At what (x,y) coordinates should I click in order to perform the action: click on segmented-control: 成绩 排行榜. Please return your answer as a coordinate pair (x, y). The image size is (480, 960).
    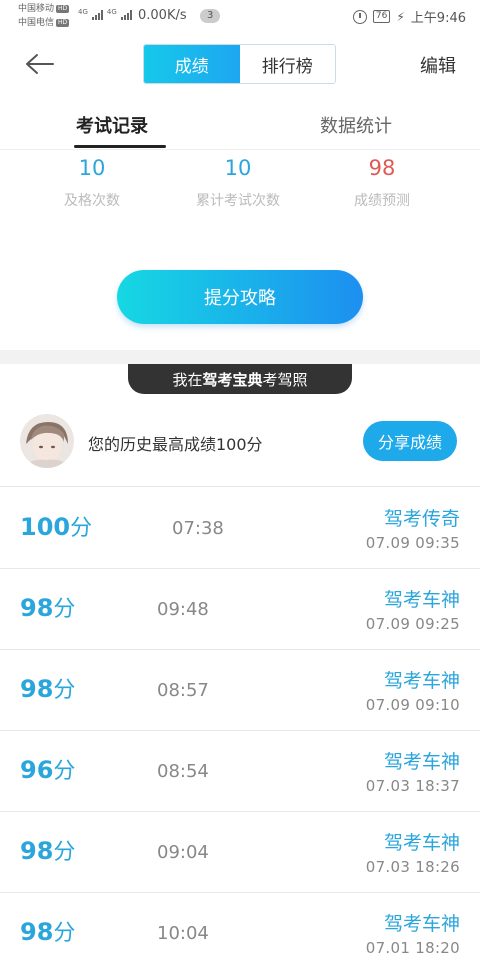
    Looking at the image, I should click on (239, 64).